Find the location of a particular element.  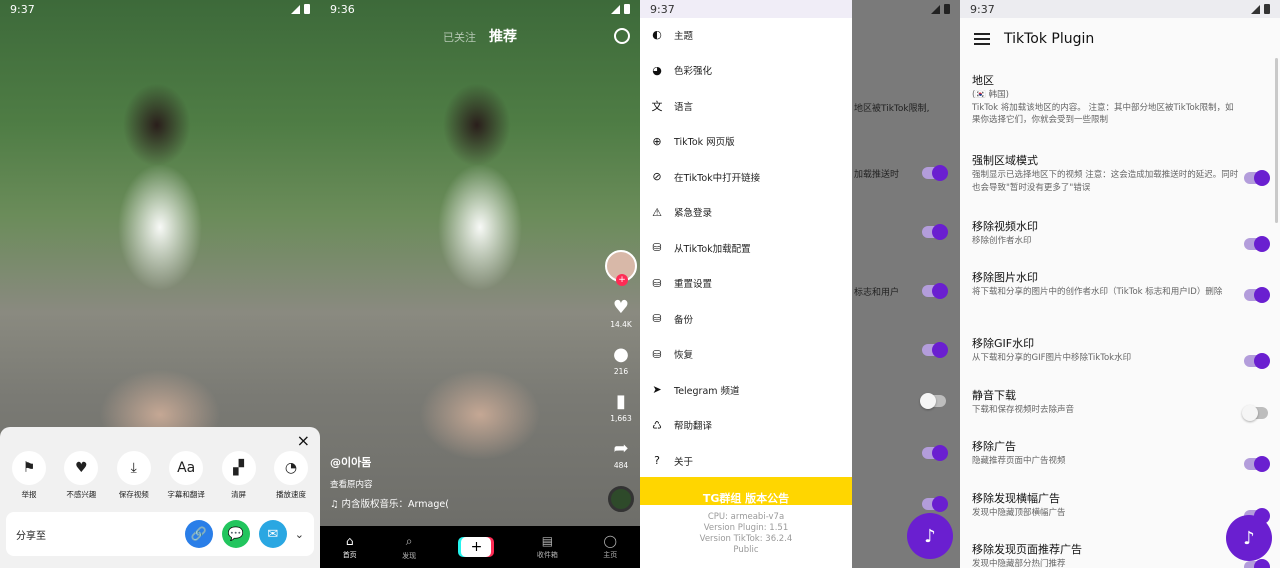

drawer-item-4: ⊘ 在TikTok中打开链接 is located at coordinates (746, 177).